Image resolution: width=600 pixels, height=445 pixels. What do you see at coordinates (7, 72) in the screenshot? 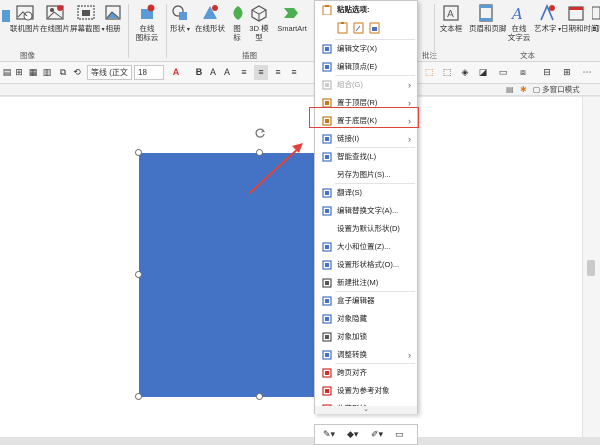
I see `toolbar-cutoff-icon: ▤` at bounding box center [7, 72].